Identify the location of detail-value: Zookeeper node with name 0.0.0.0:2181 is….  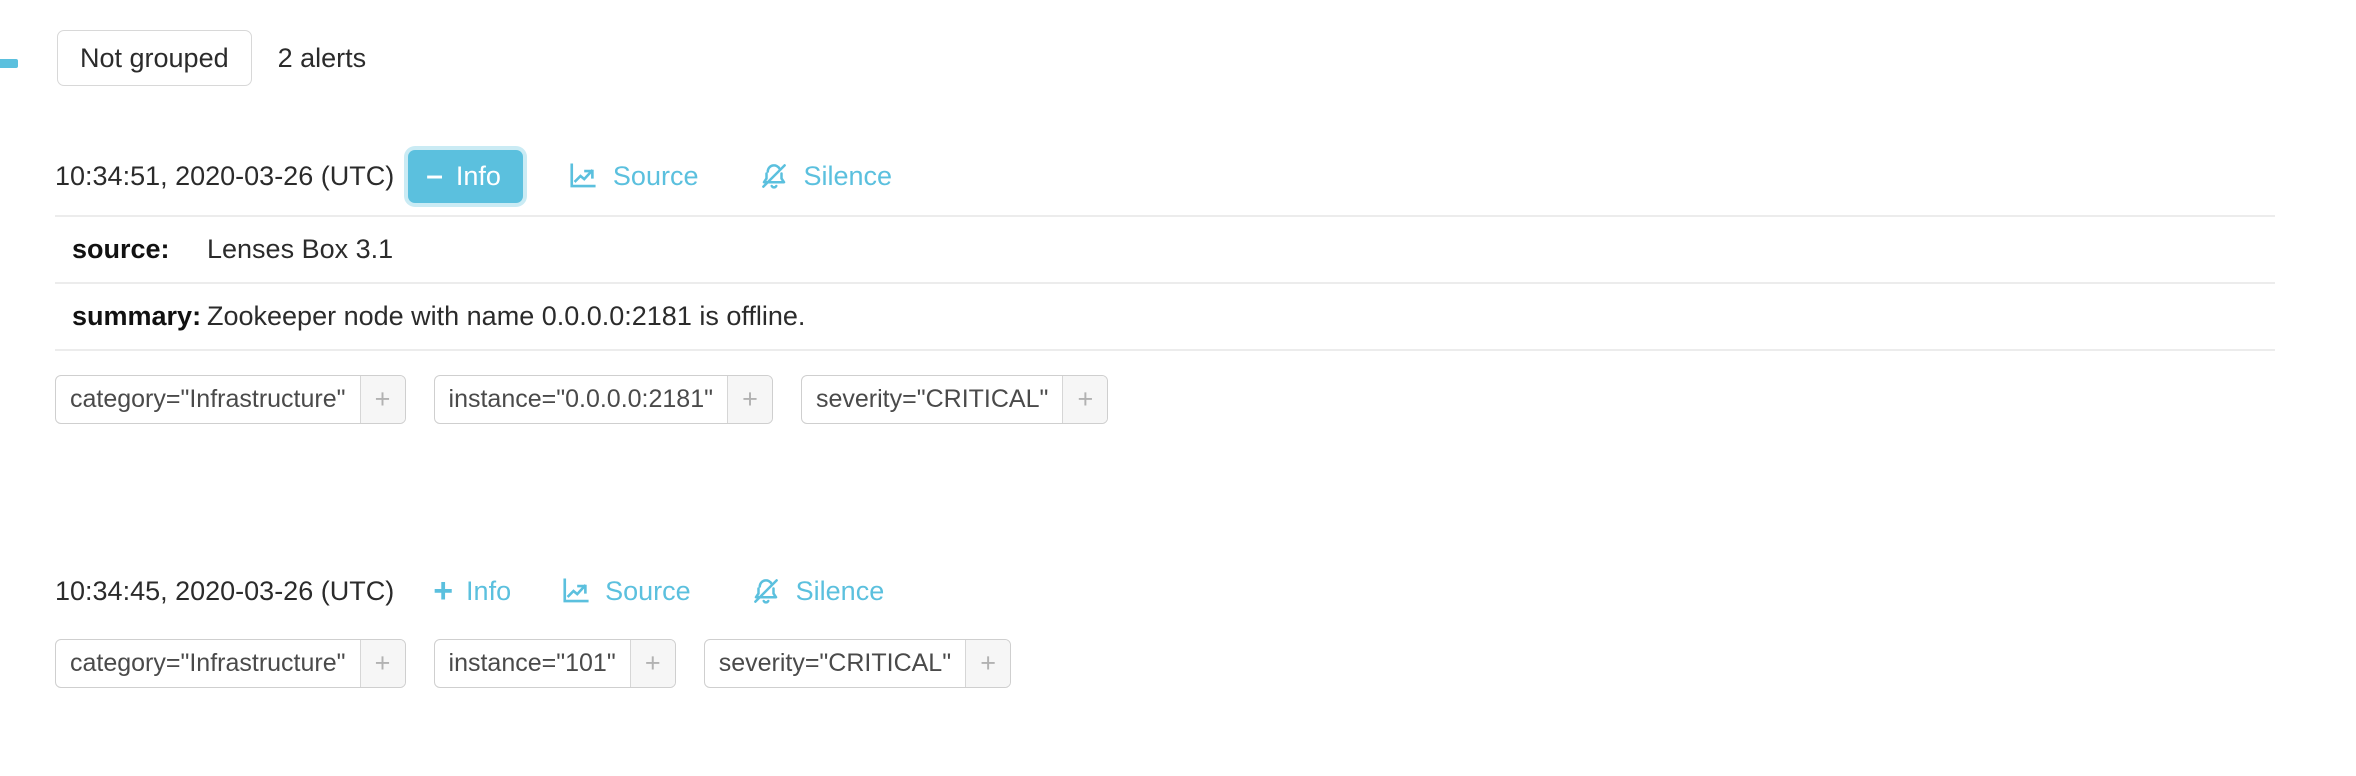
(506, 316).